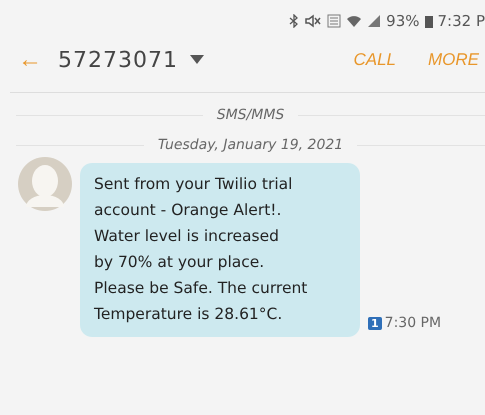 The width and height of the screenshot is (485, 415). Describe the element at coordinates (403, 21) in the screenshot. I see `battery-percent: 93%` at that location.